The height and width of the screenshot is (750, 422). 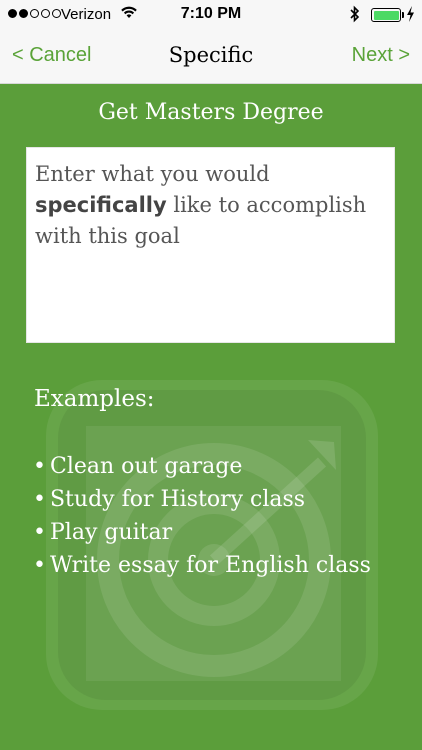 What do you see at coordinates (177, 499) in the screenshot?
I see `example-text: Study for History class` at bounding box center [177, 499].